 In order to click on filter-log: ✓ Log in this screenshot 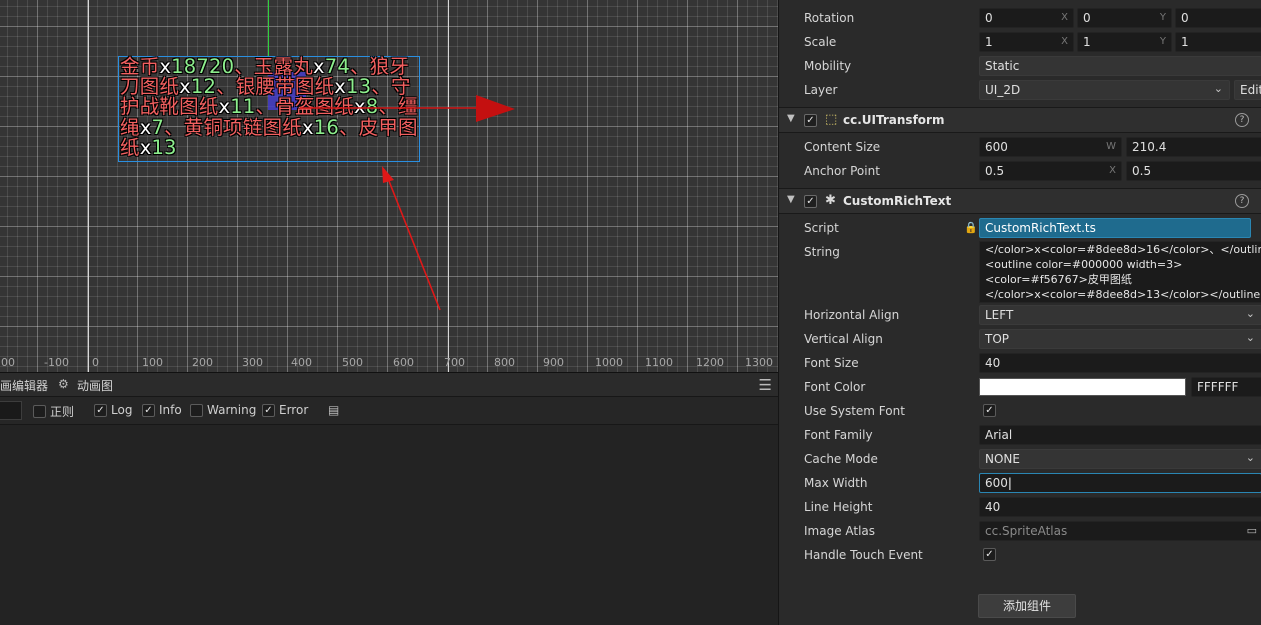, I will do `click(113, 410)`.